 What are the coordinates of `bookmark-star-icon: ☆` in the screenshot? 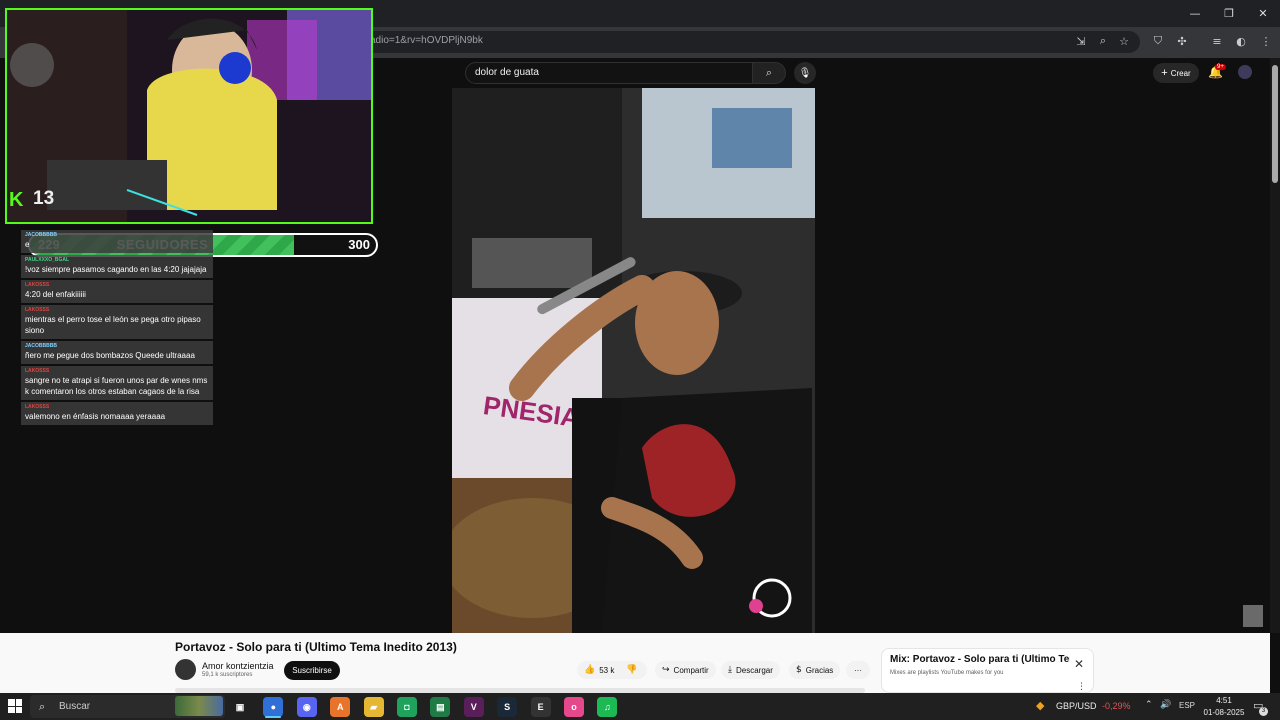 It's located at (1124, 41).